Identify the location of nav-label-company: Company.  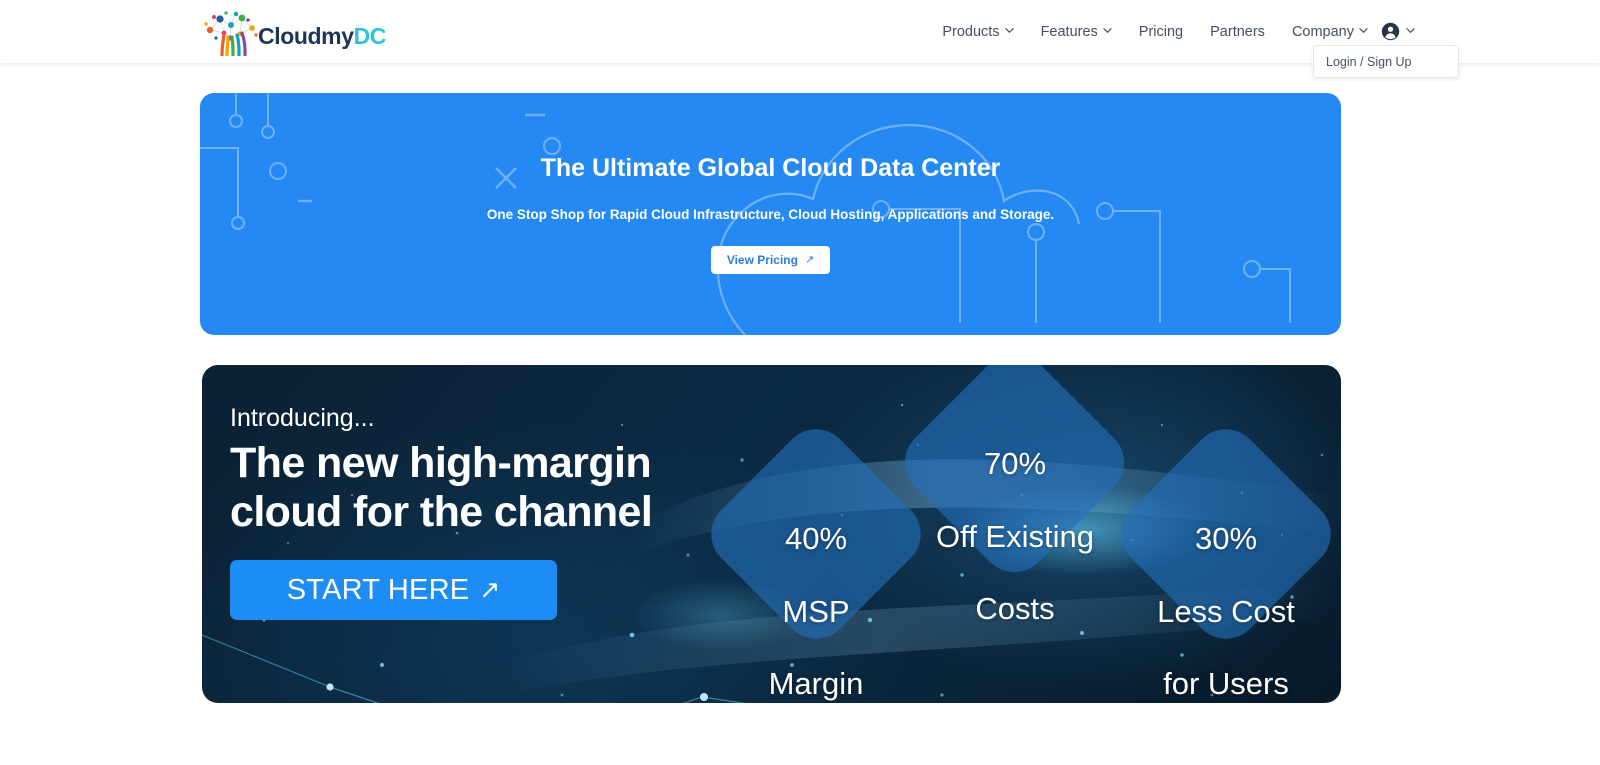
(1322, 31).